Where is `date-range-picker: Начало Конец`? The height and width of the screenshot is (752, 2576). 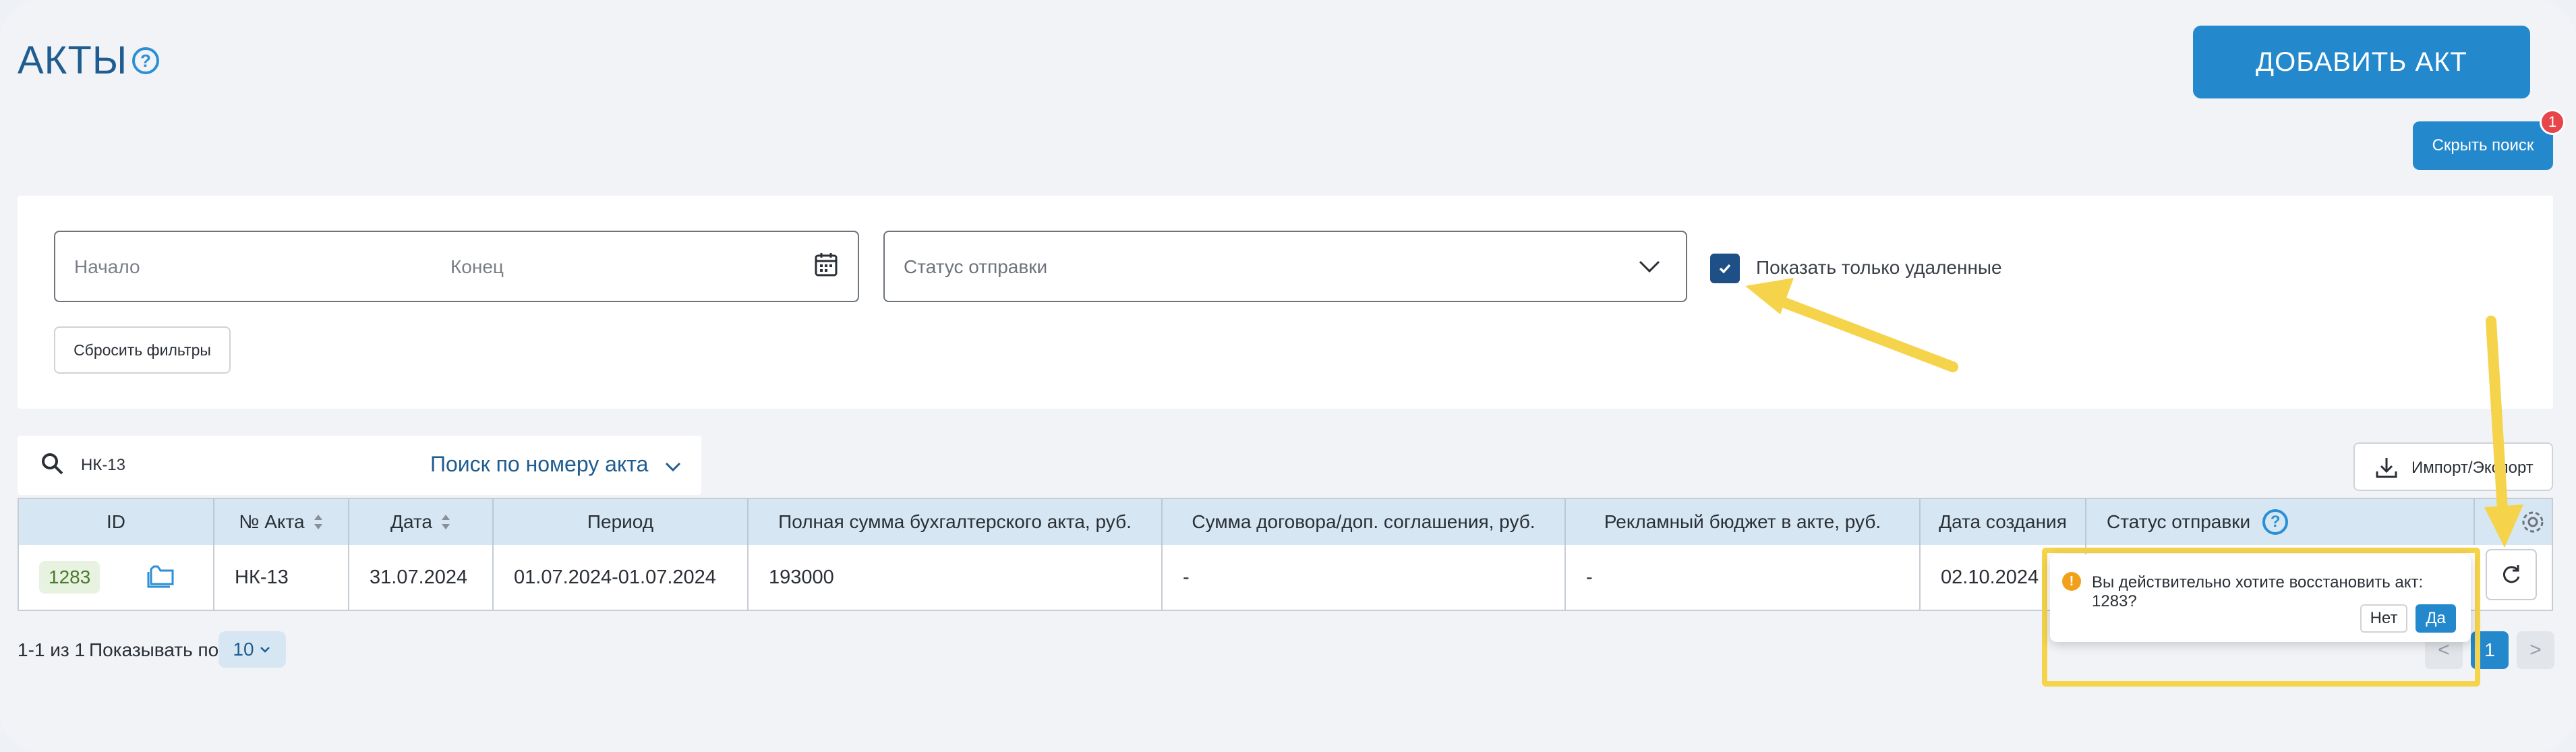
date-range-picker: Начало Конец is located at coordinates (457, 266).